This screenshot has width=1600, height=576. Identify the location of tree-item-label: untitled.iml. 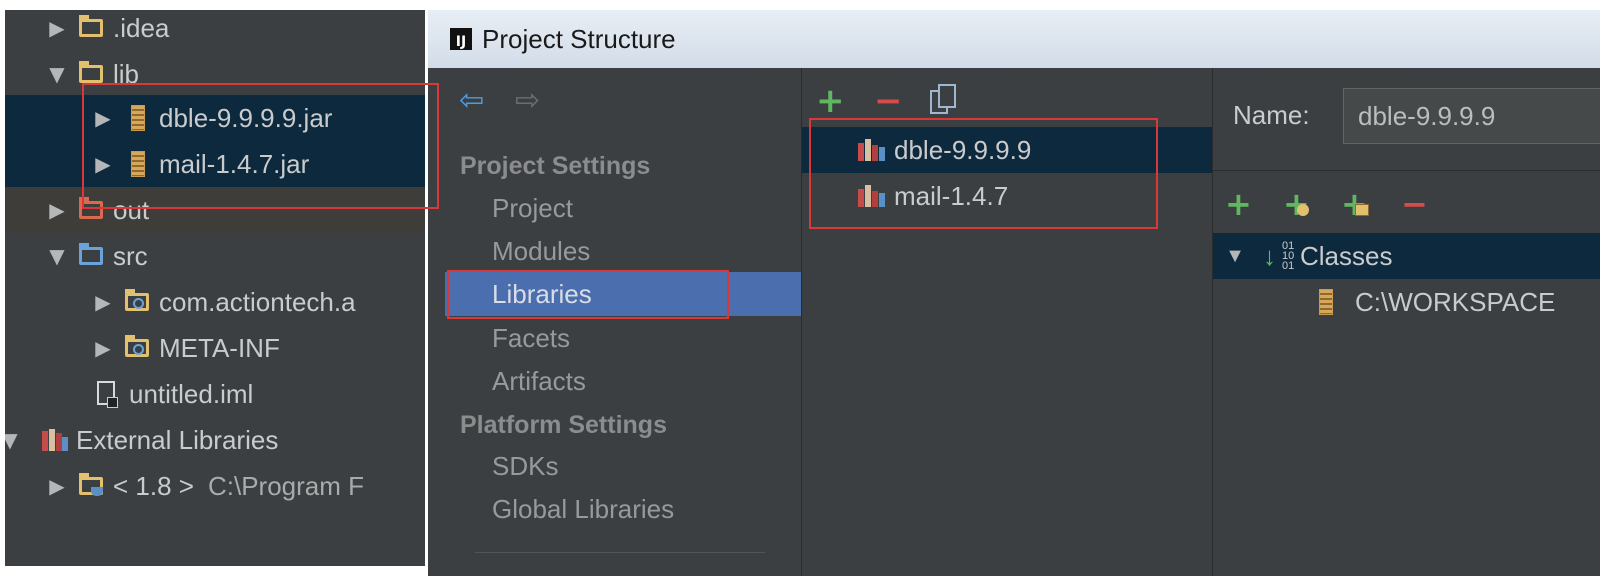
(191, 393).